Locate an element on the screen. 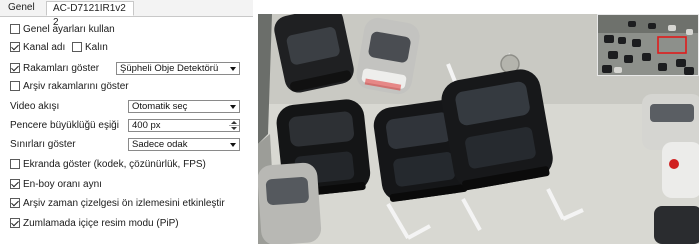 This screenshot has width=699, height=244. show-archive-numbers-label: Arşiv rakamlarını göster is located at coordinates (76, 86).